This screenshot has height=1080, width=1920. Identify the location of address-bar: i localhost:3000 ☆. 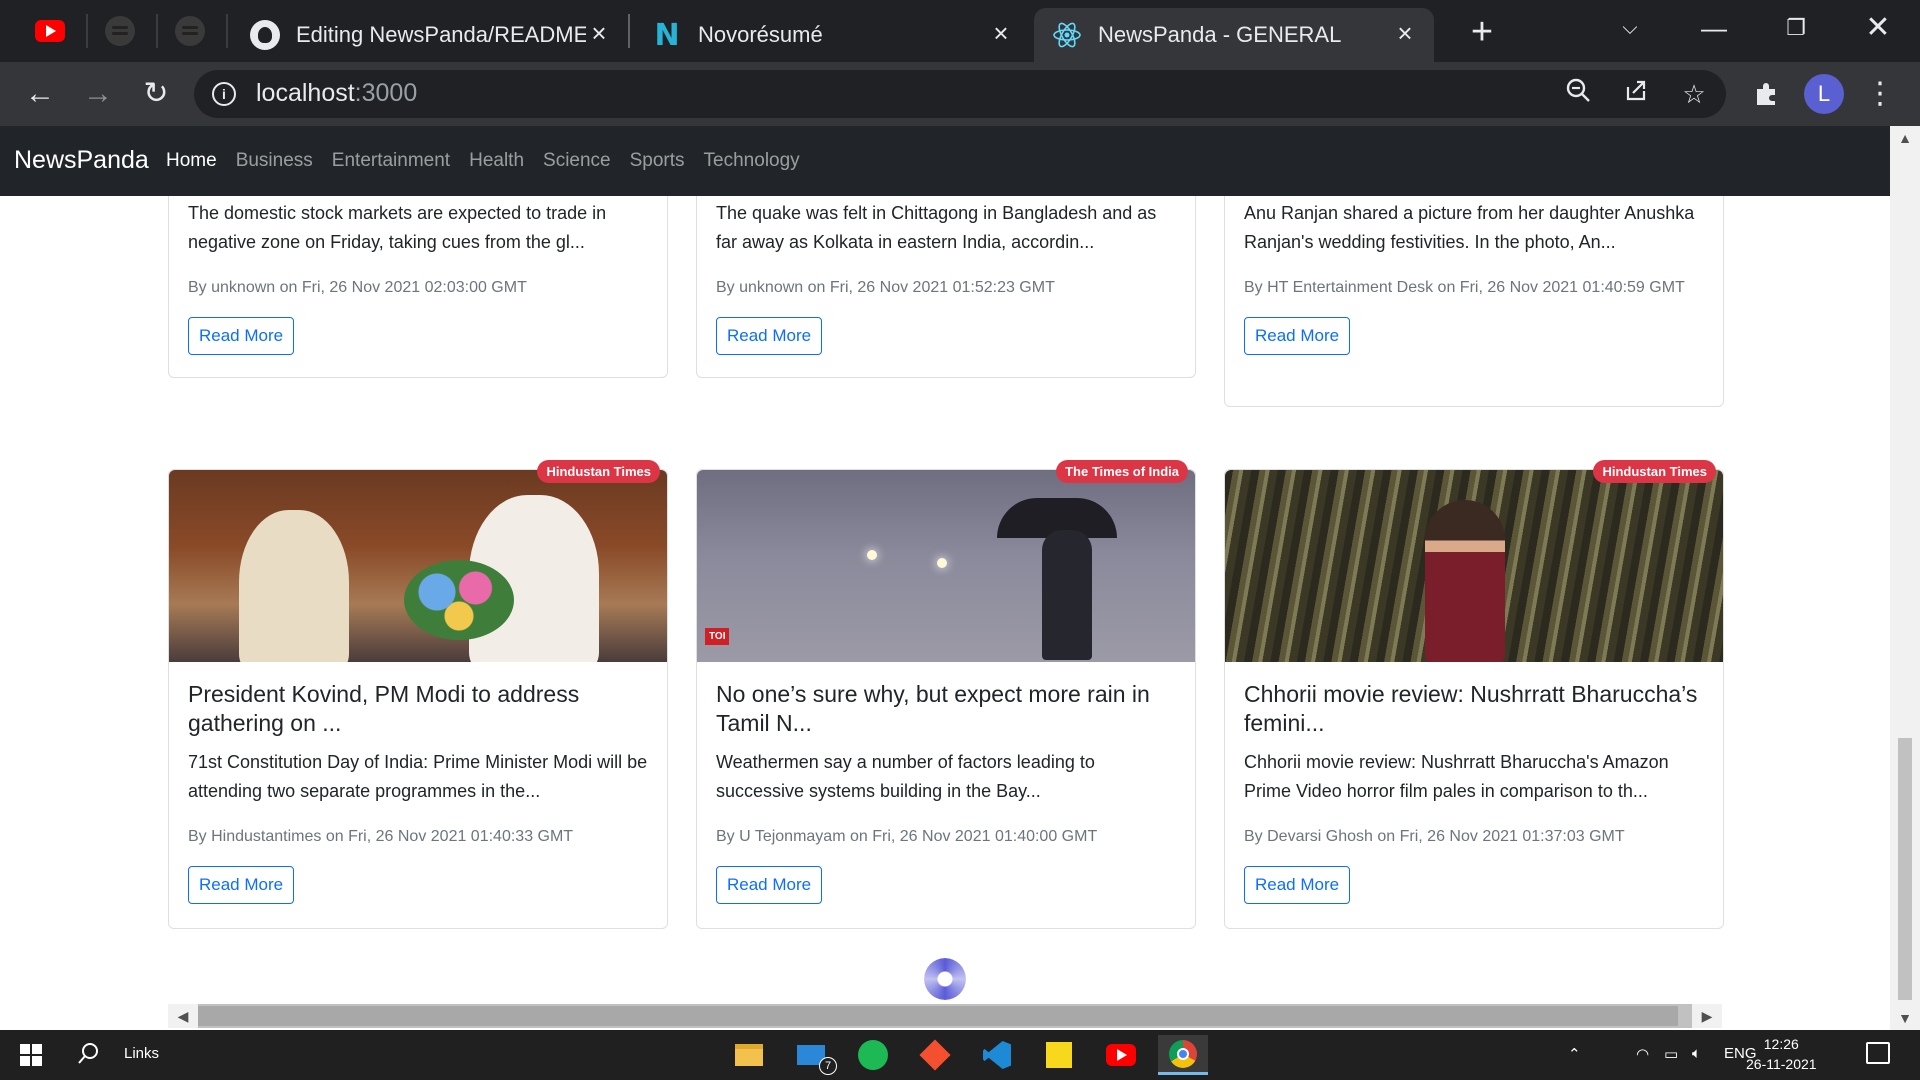
(960, 94).